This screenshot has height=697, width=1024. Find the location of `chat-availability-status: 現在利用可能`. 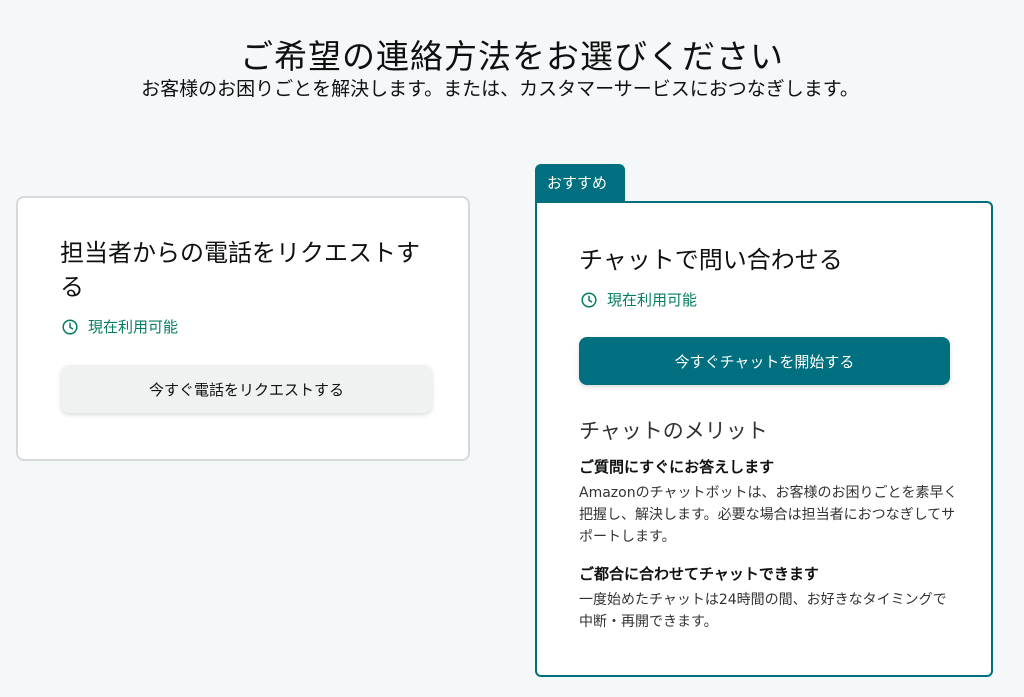

chat-availability-status: 現在利用可能 is located at coordinates (639, 299).